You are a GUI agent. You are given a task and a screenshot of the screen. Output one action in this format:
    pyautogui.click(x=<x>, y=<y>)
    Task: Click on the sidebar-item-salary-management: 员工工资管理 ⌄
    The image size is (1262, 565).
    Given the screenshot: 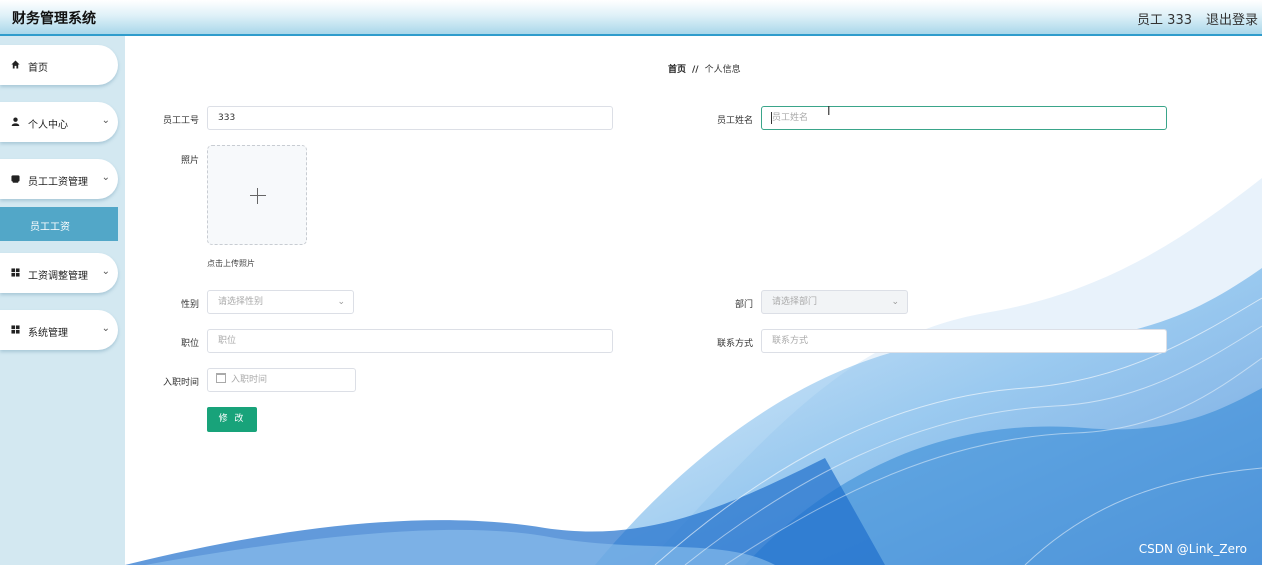 What is the action you would take?
    pyautogui.click(x=59, y=179)
    